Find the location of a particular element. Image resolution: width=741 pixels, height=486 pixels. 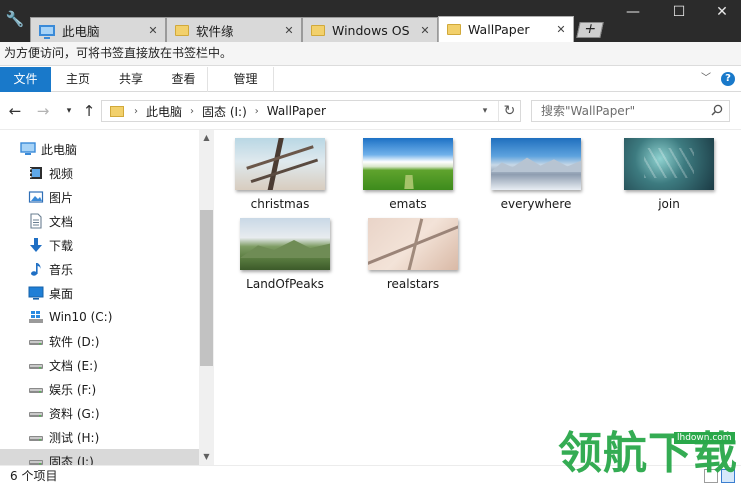

tab-software: 软件缘 ✕ is located at coordinates (234, 29).